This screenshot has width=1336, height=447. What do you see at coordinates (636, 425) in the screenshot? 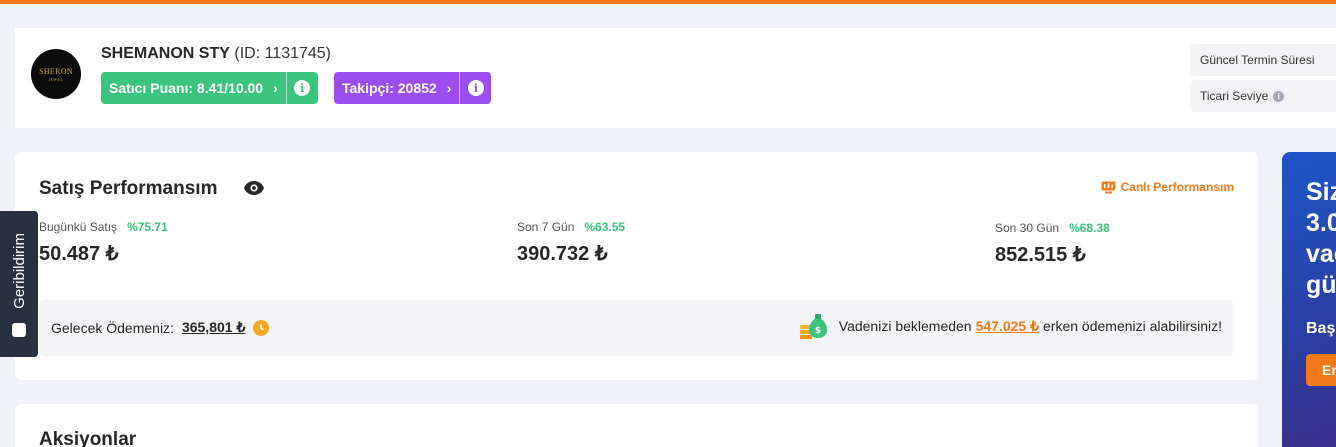
I see `actions-card: Aksiyonlar` at bounding box center [636, 425].